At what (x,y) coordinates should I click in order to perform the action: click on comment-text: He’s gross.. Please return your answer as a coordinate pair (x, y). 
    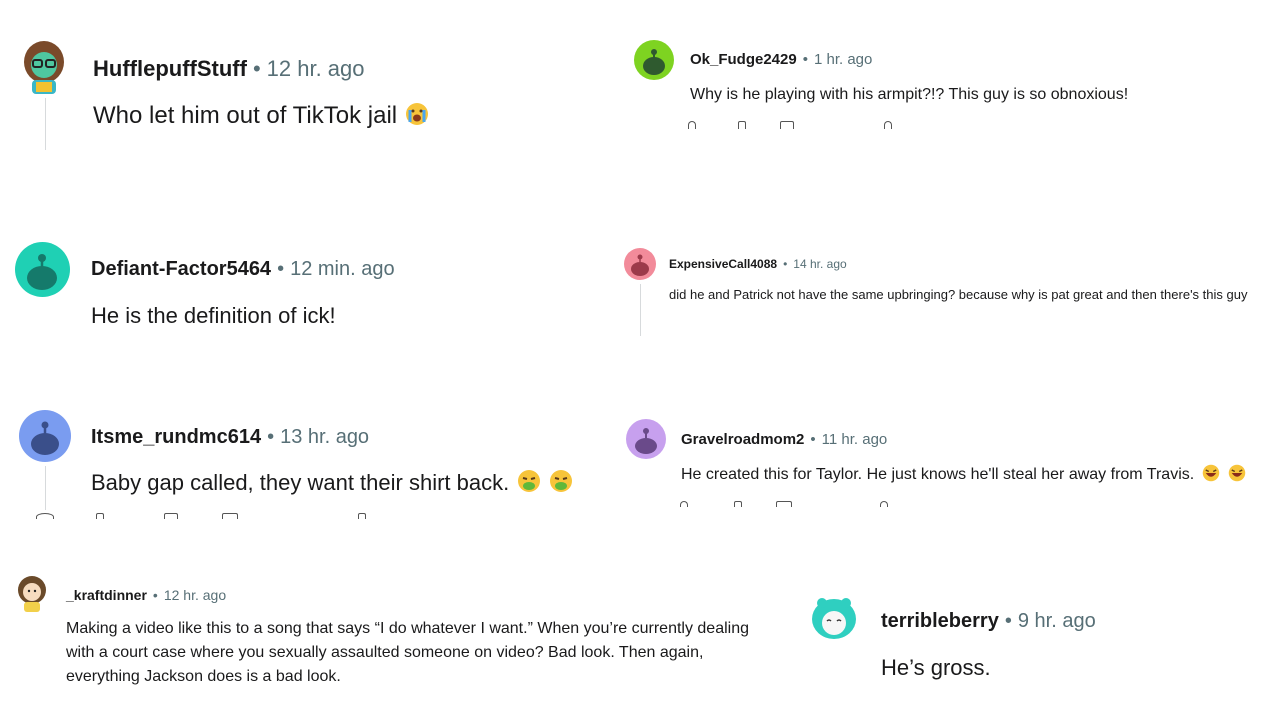
    Looking at the image, I should click on (936, 667).